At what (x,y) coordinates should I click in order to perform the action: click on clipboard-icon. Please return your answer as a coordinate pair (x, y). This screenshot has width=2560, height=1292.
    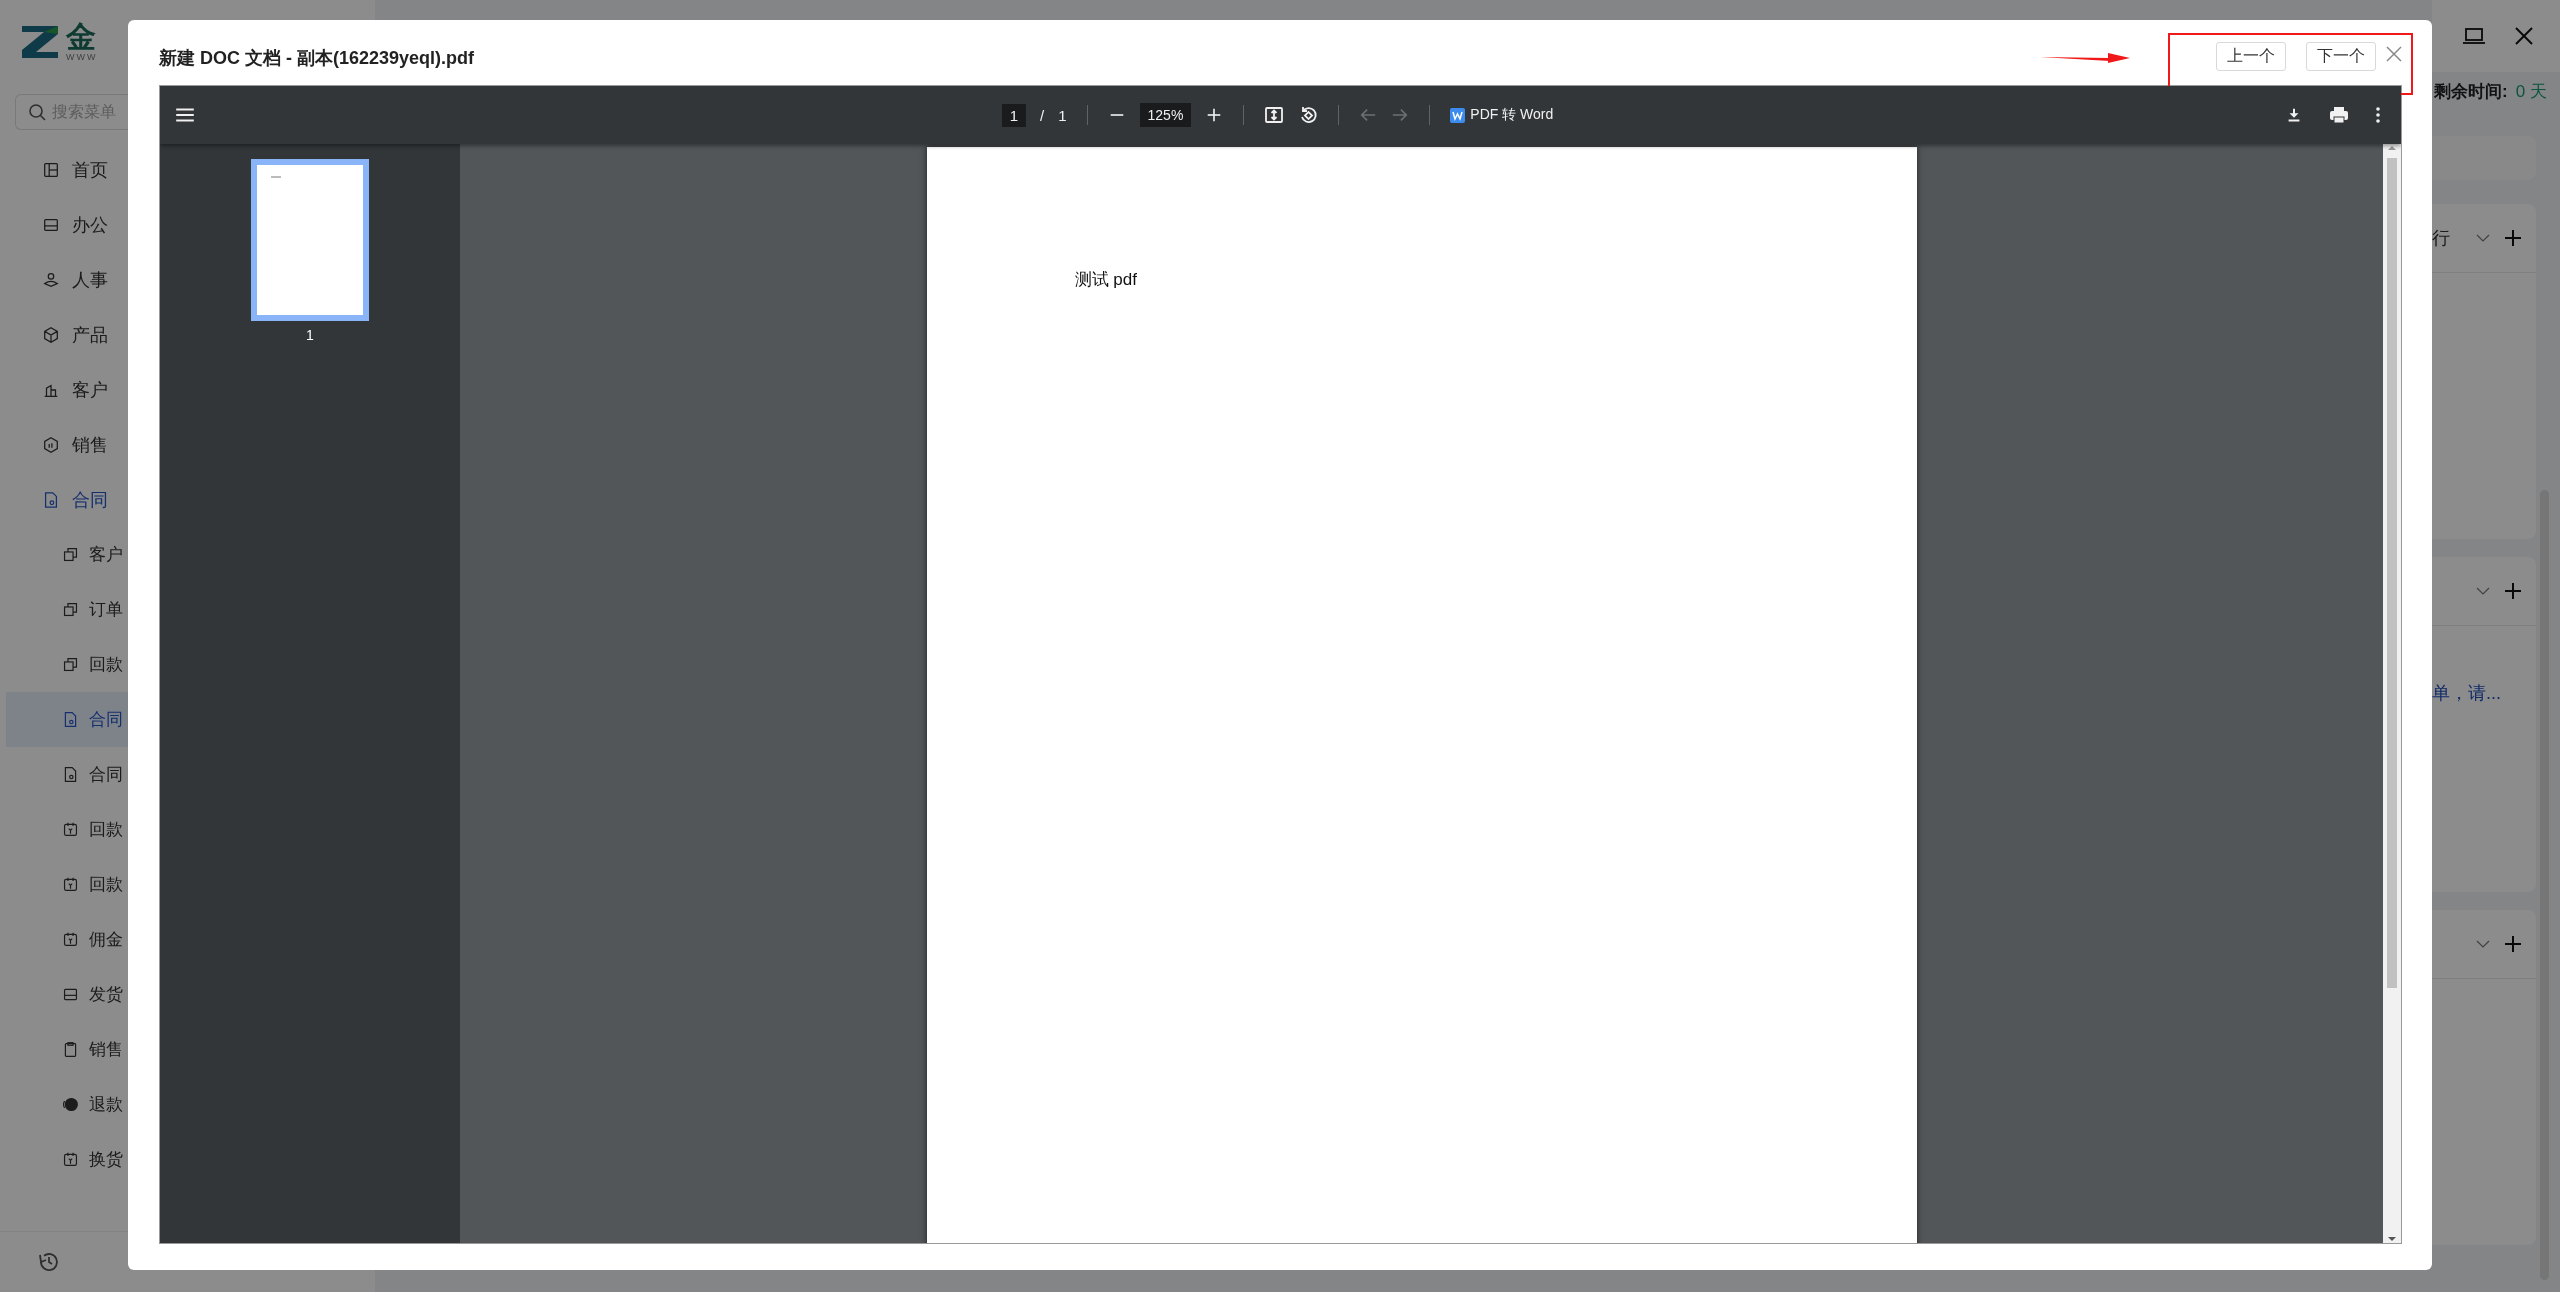
    Looking at the image, I should click on (70, 1049).